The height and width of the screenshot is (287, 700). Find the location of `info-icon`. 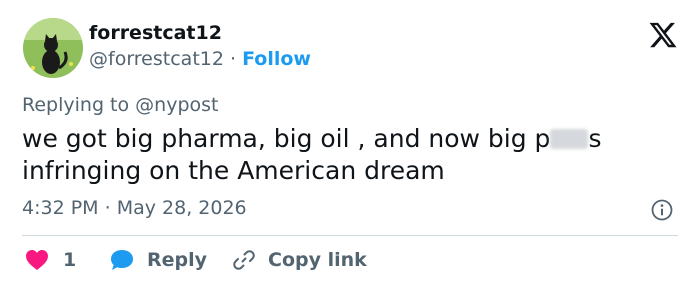

info-icon is located at coordinates (662, 210).